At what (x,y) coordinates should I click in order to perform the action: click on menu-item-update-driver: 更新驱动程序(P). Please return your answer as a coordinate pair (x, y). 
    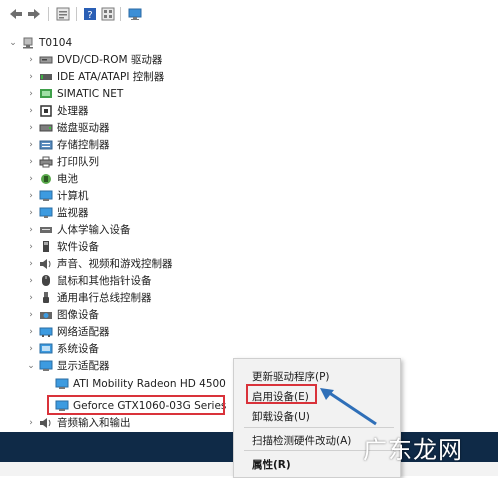
    Looking at the image, I should click on (291, 376).